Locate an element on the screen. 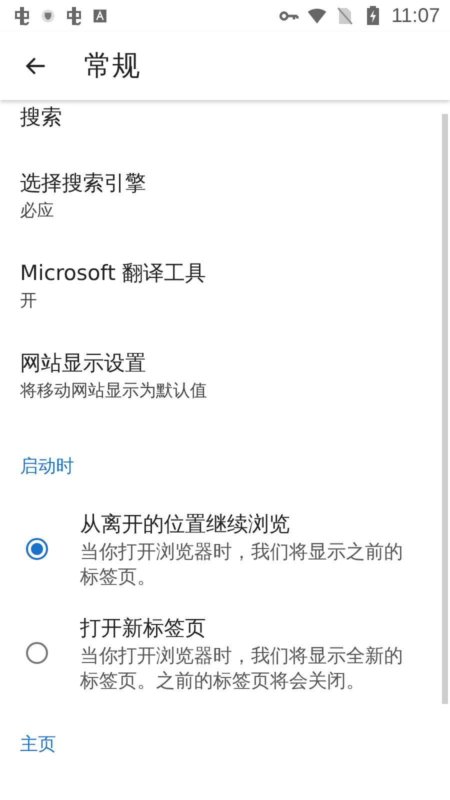 This screenshot has height=800, width=450. settings-item: 搜索 is located at coordinates (225, 128).